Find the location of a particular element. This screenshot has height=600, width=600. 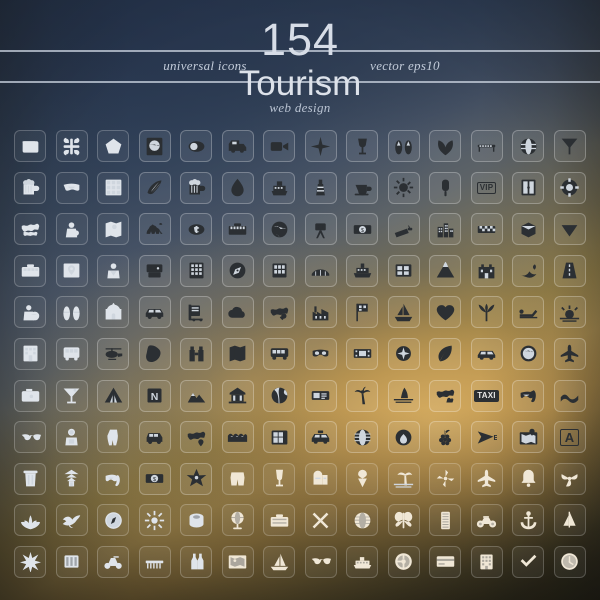

flip-flops-icon is located at coordinates (403, 146).